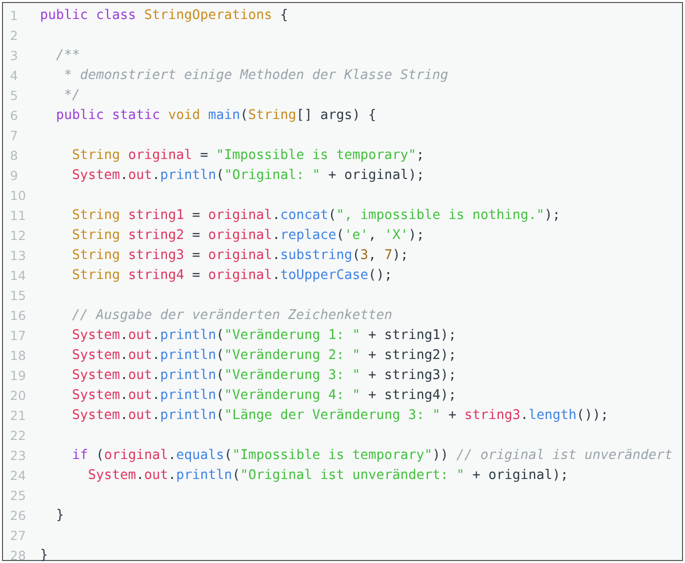 The image size is (685, 563). I want to click on code-line: /**, so click(67, 55).